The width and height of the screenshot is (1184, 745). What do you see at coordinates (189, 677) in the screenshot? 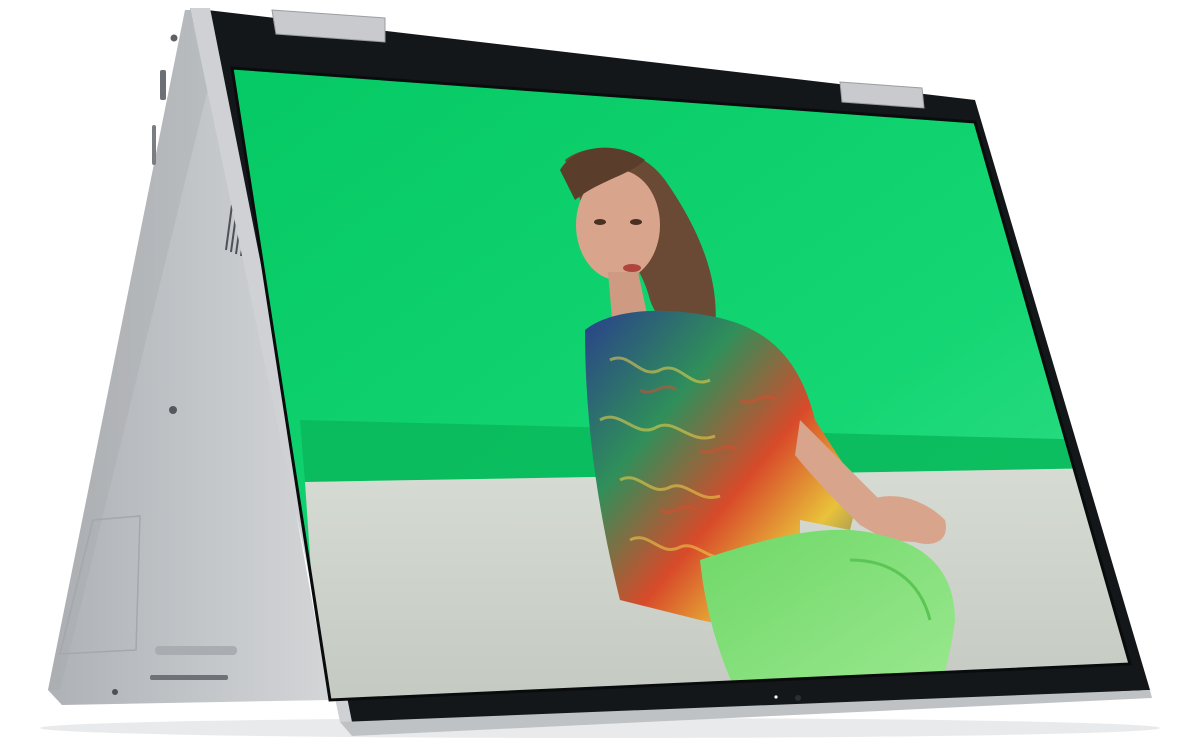
I see `speaker-grille-icon` at bounding box center [189, 677].